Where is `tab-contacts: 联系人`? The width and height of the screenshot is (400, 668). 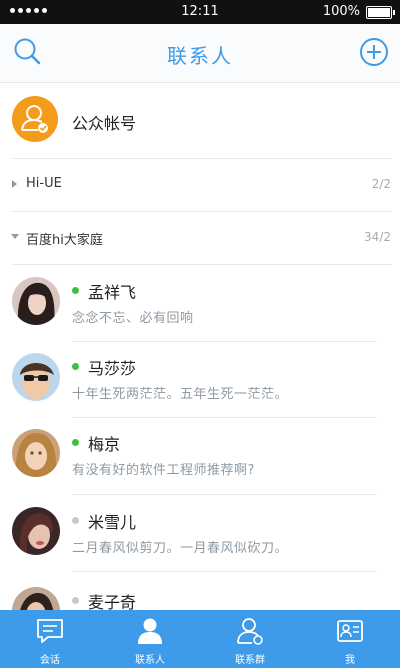
tab-contacts: 联系人 is located at coordinates (150, 639).